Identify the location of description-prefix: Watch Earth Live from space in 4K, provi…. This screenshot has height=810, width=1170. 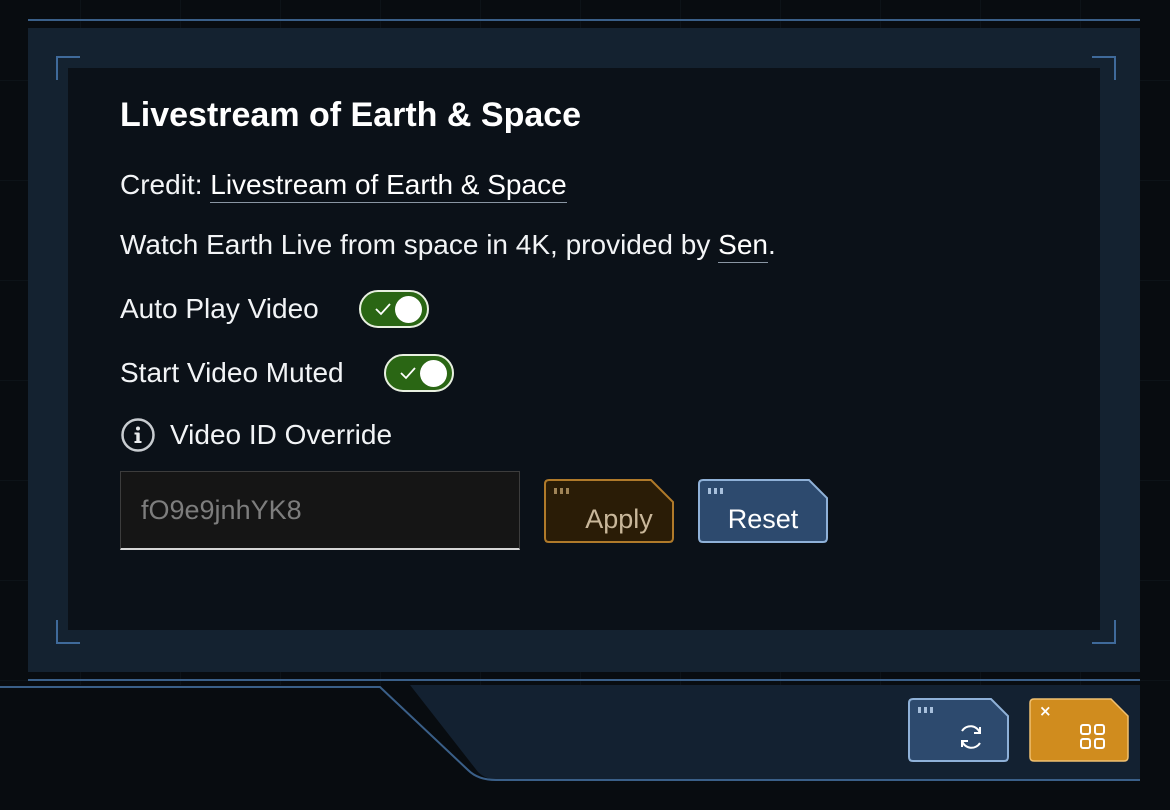
(419, 244).